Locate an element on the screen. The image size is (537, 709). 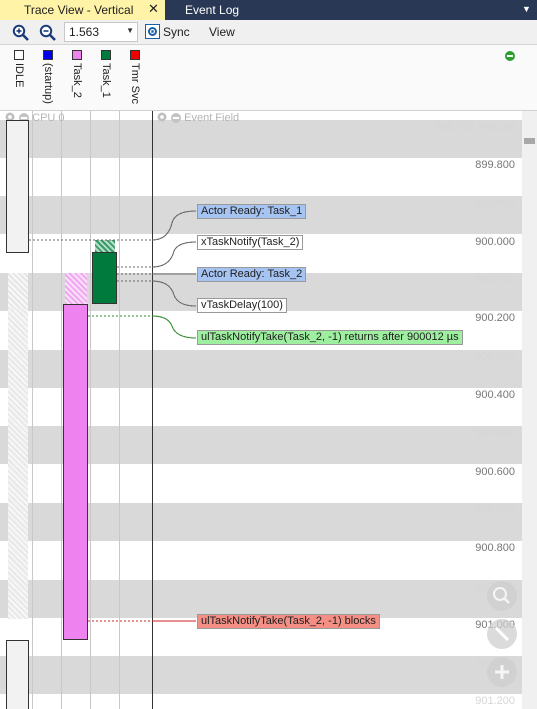
column-task-1: Task_1 is located at coordinates (105, 78).